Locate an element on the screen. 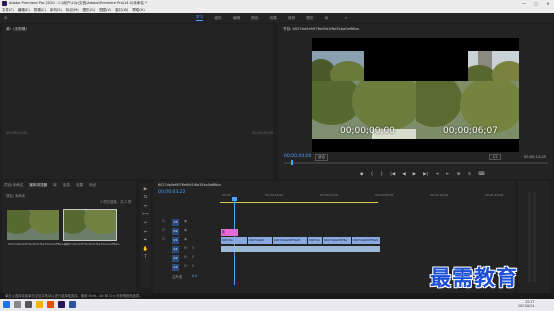  workspace-tab-libraries: 库 is located at coordinates (327, 18).